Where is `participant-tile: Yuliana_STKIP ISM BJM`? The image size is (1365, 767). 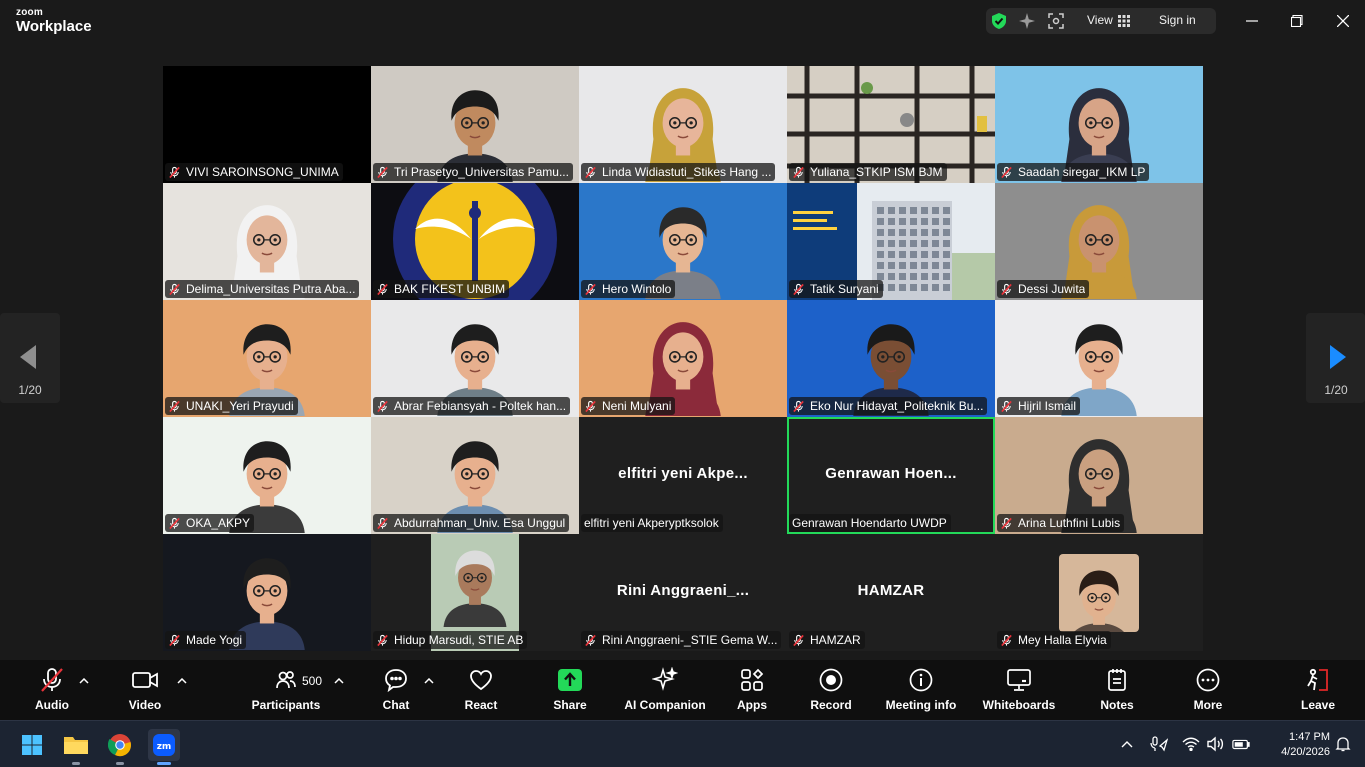 participant-tile: Yuliana_STKIP ISM BJM is located at coordinates (891, 124).